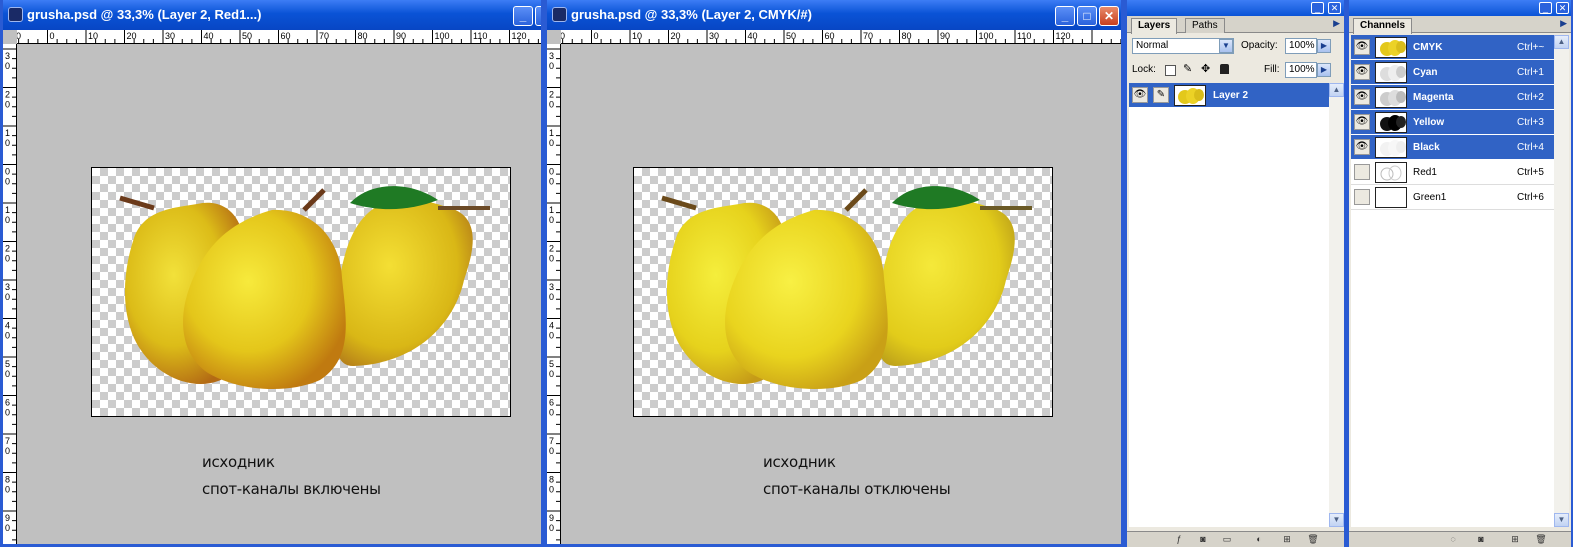 This screenshot has width=1573, height=547. I want to click on channel-name: Black, so click(1426, 147).